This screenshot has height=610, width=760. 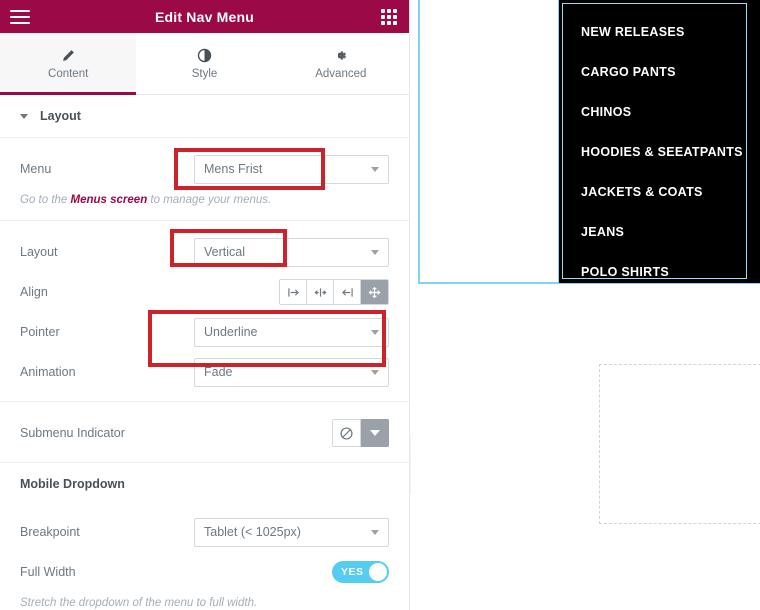 I want to click on list-item: CARGO PANTS, so click(x=659, y=72).